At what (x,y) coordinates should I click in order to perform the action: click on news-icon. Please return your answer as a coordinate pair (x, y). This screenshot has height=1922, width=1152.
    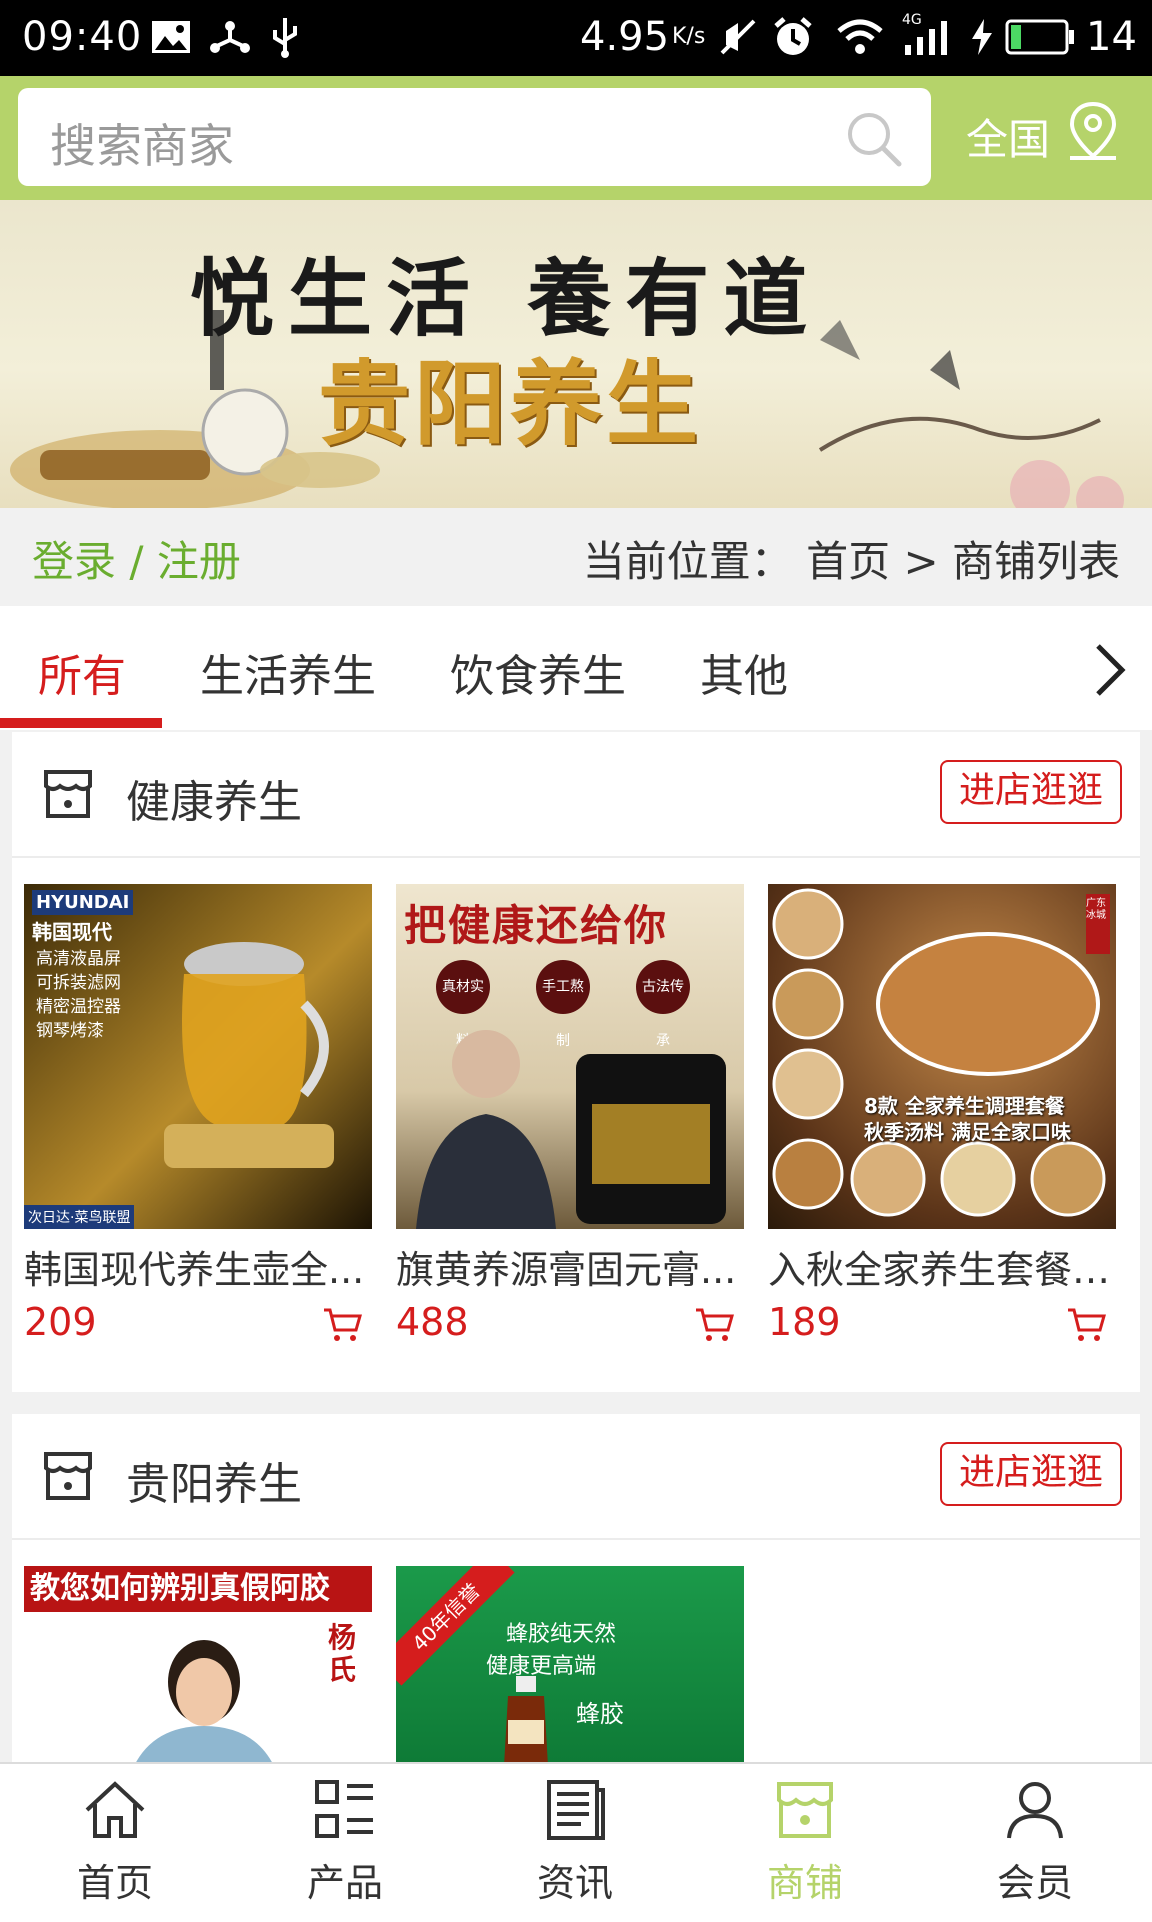
    Looking at the image, I should click on (576, 1810).